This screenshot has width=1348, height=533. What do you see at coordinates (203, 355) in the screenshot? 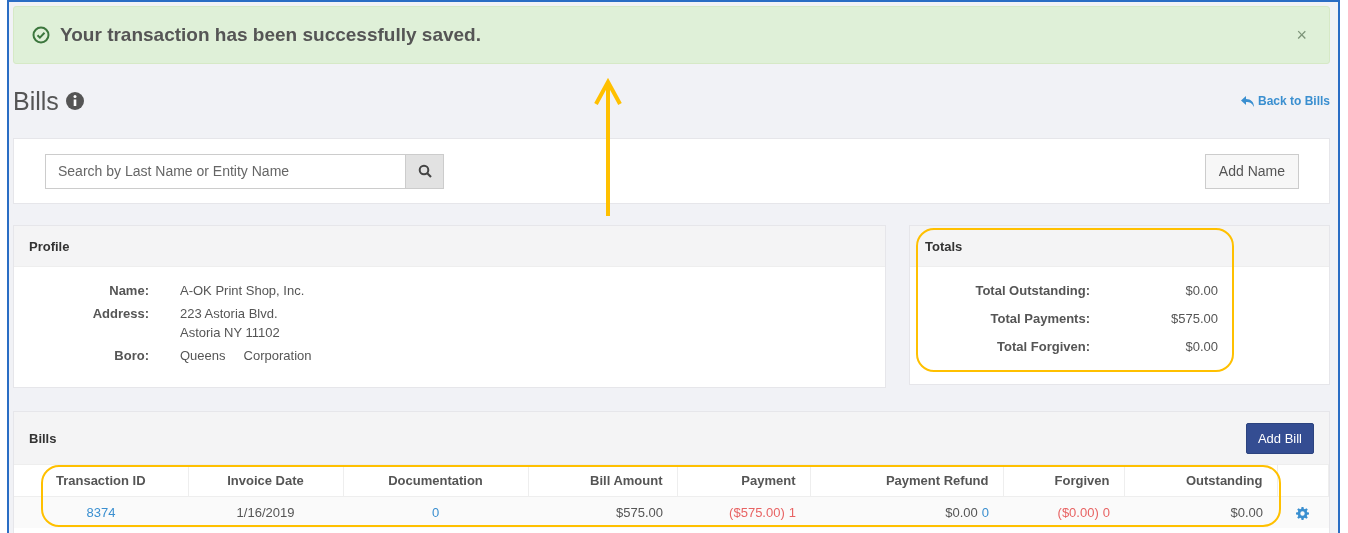
I see `field-value: Queens` at bounding box center [203, 355].